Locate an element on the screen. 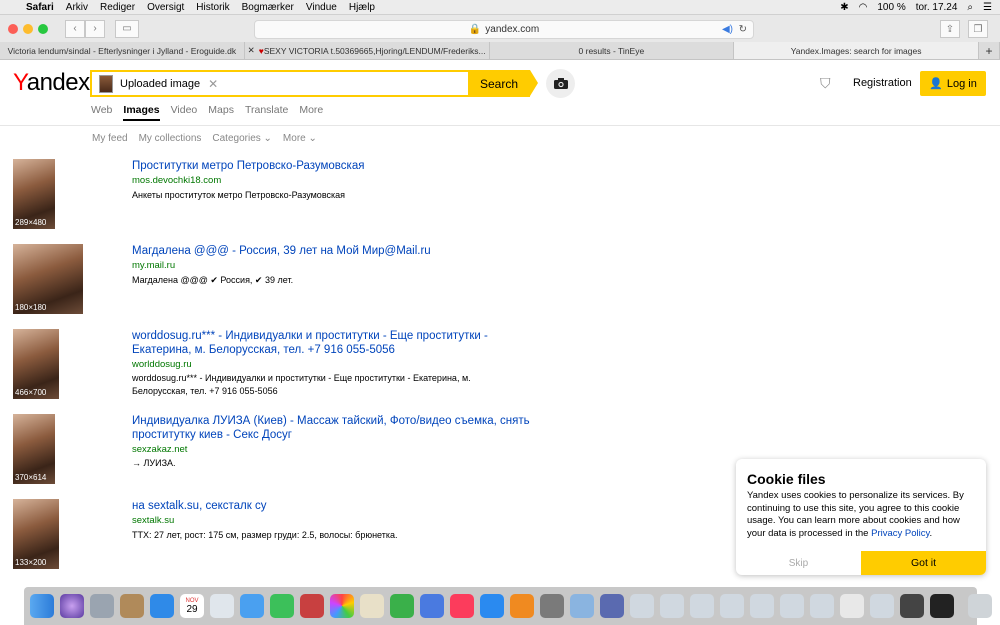 The image size is (1000, 625). address-bar: 🔒 yandex.com ◀) ↻ is located at coordinates (504, 29).